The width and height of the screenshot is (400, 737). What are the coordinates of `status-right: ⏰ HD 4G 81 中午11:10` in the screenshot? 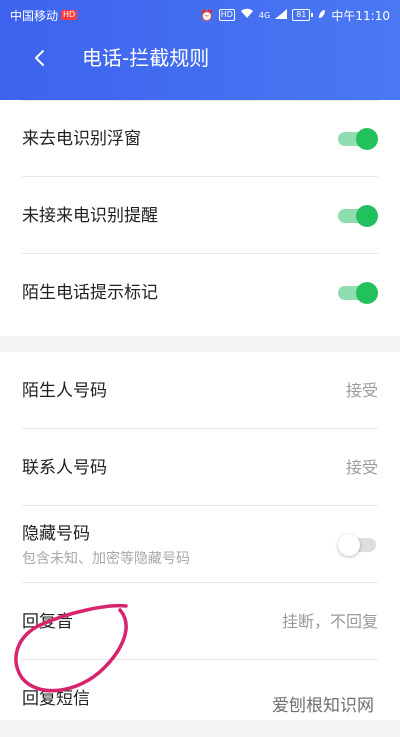 It's located at (295, 15).